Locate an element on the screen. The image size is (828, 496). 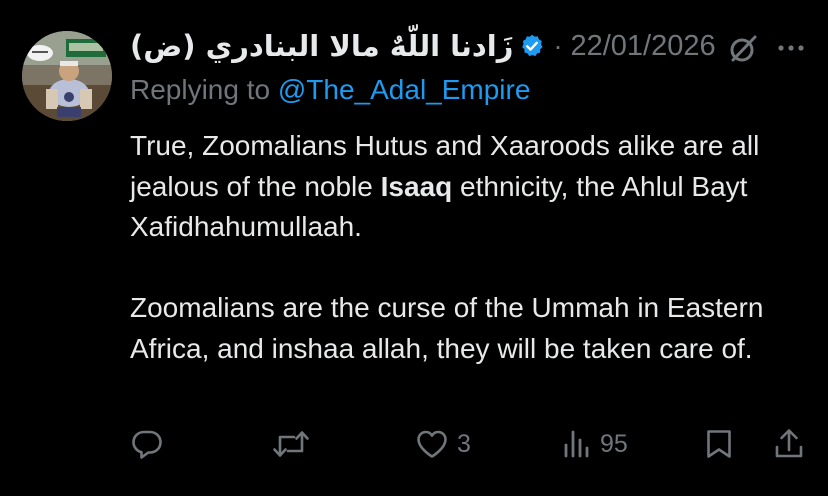
views-icon is located at coordinates (576, 444).